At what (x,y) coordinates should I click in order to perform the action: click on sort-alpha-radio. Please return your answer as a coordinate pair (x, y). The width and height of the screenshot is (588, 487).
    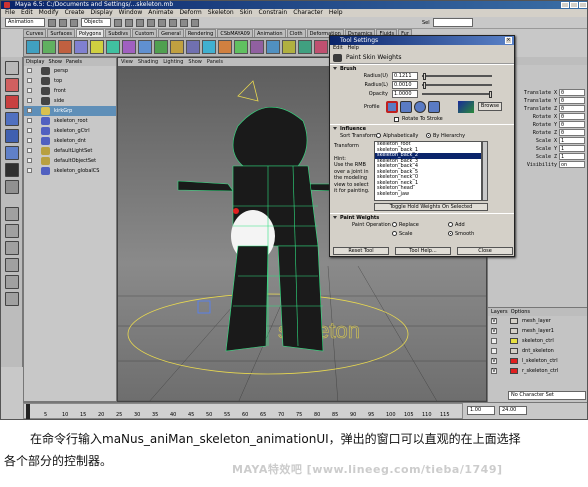
    Looking at the image, I should click on (378, 135).